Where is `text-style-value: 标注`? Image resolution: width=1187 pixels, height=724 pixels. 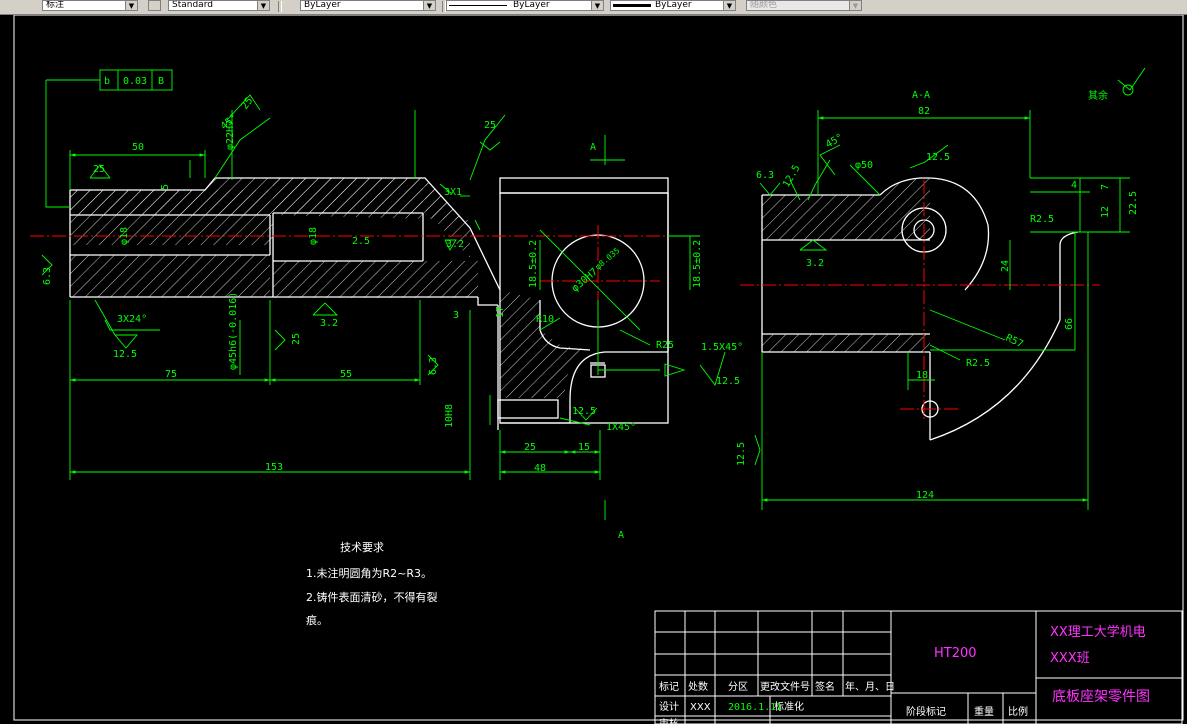 text-style-value: 标注 is located at coordinates (55, 5).